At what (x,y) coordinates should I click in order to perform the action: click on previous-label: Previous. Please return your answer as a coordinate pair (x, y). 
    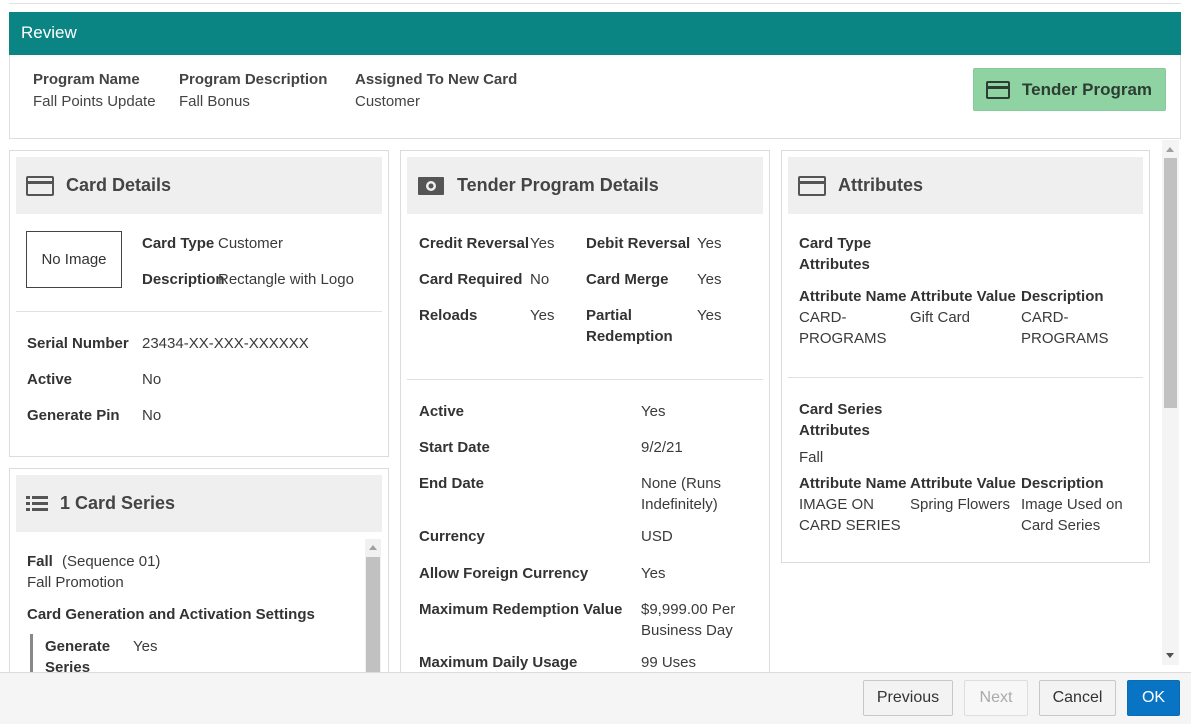
    Looking at the image, I should click on (908, 697).